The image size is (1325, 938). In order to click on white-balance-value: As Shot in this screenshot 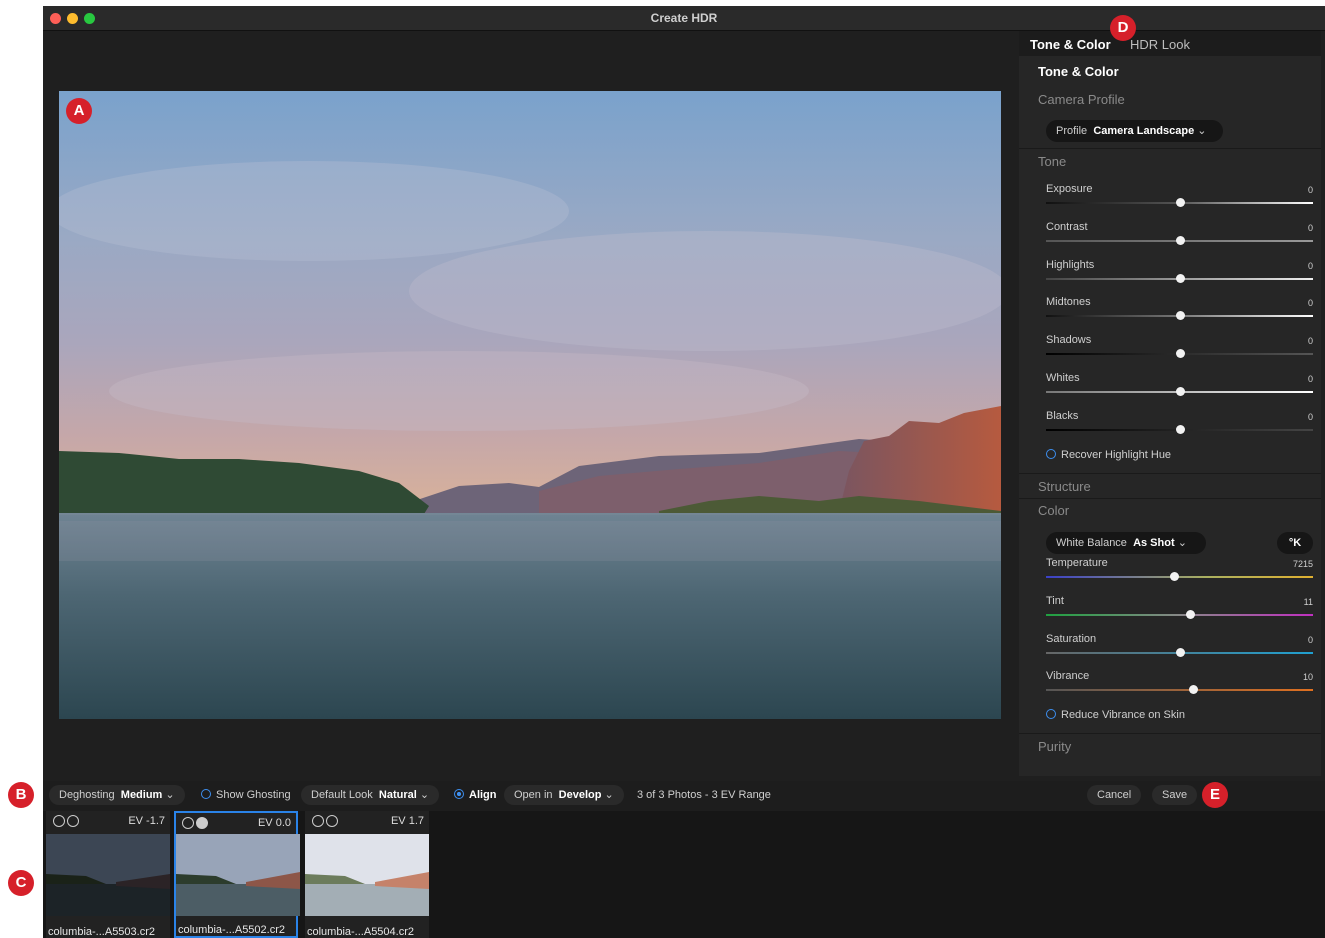, I will do `click(1154, 543)`.